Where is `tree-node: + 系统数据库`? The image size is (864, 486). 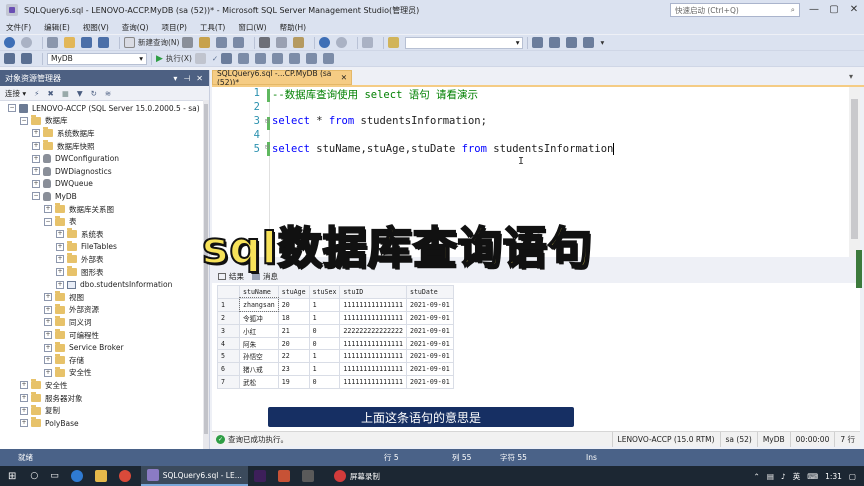
tree-node: + 系统数据库 is located at coordinates (63, 133).